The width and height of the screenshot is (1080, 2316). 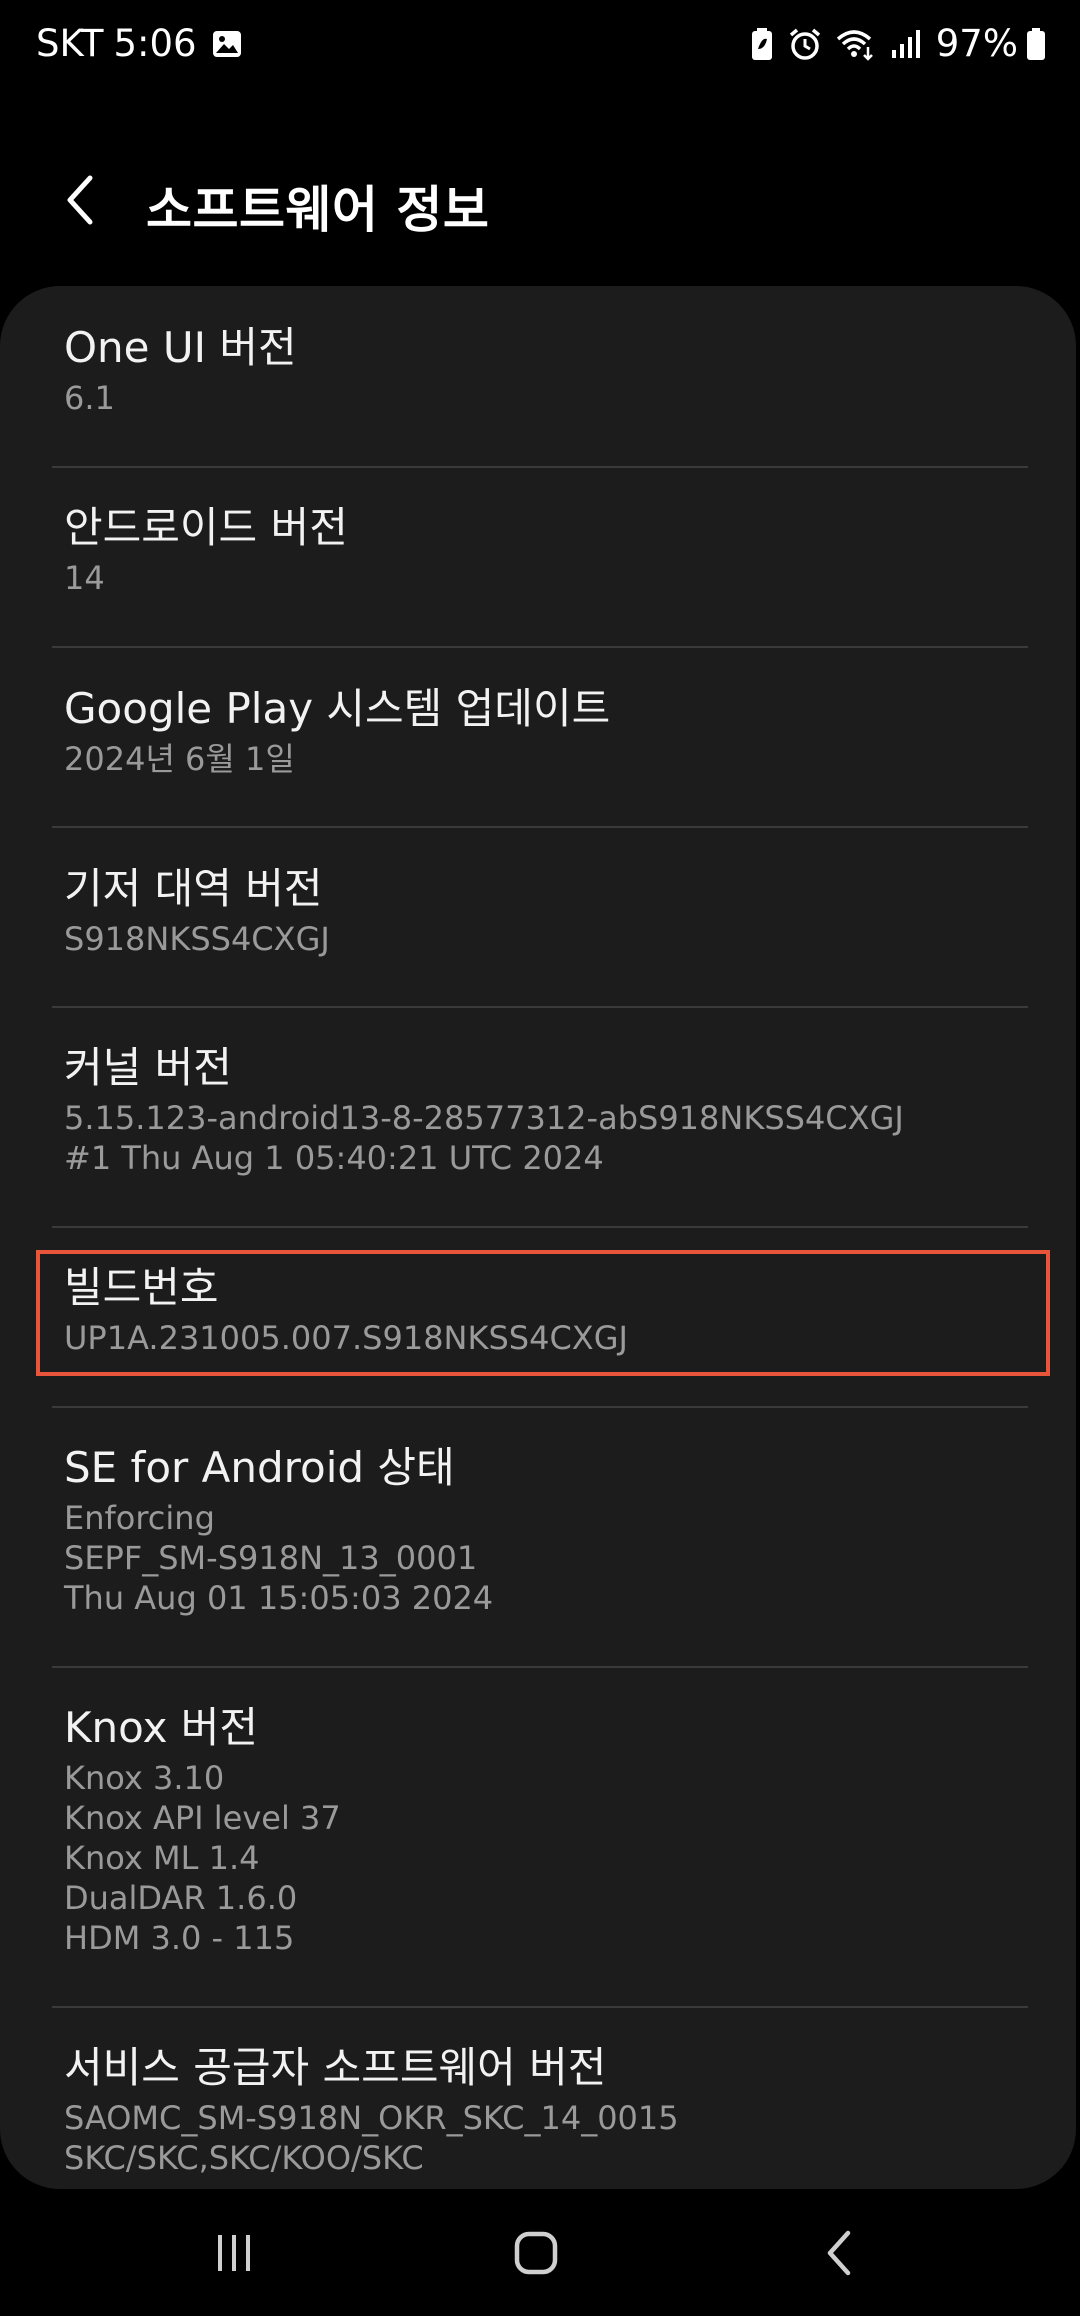 I want to click on item-value: Knox 3.10, so click(x=144, y=1778).